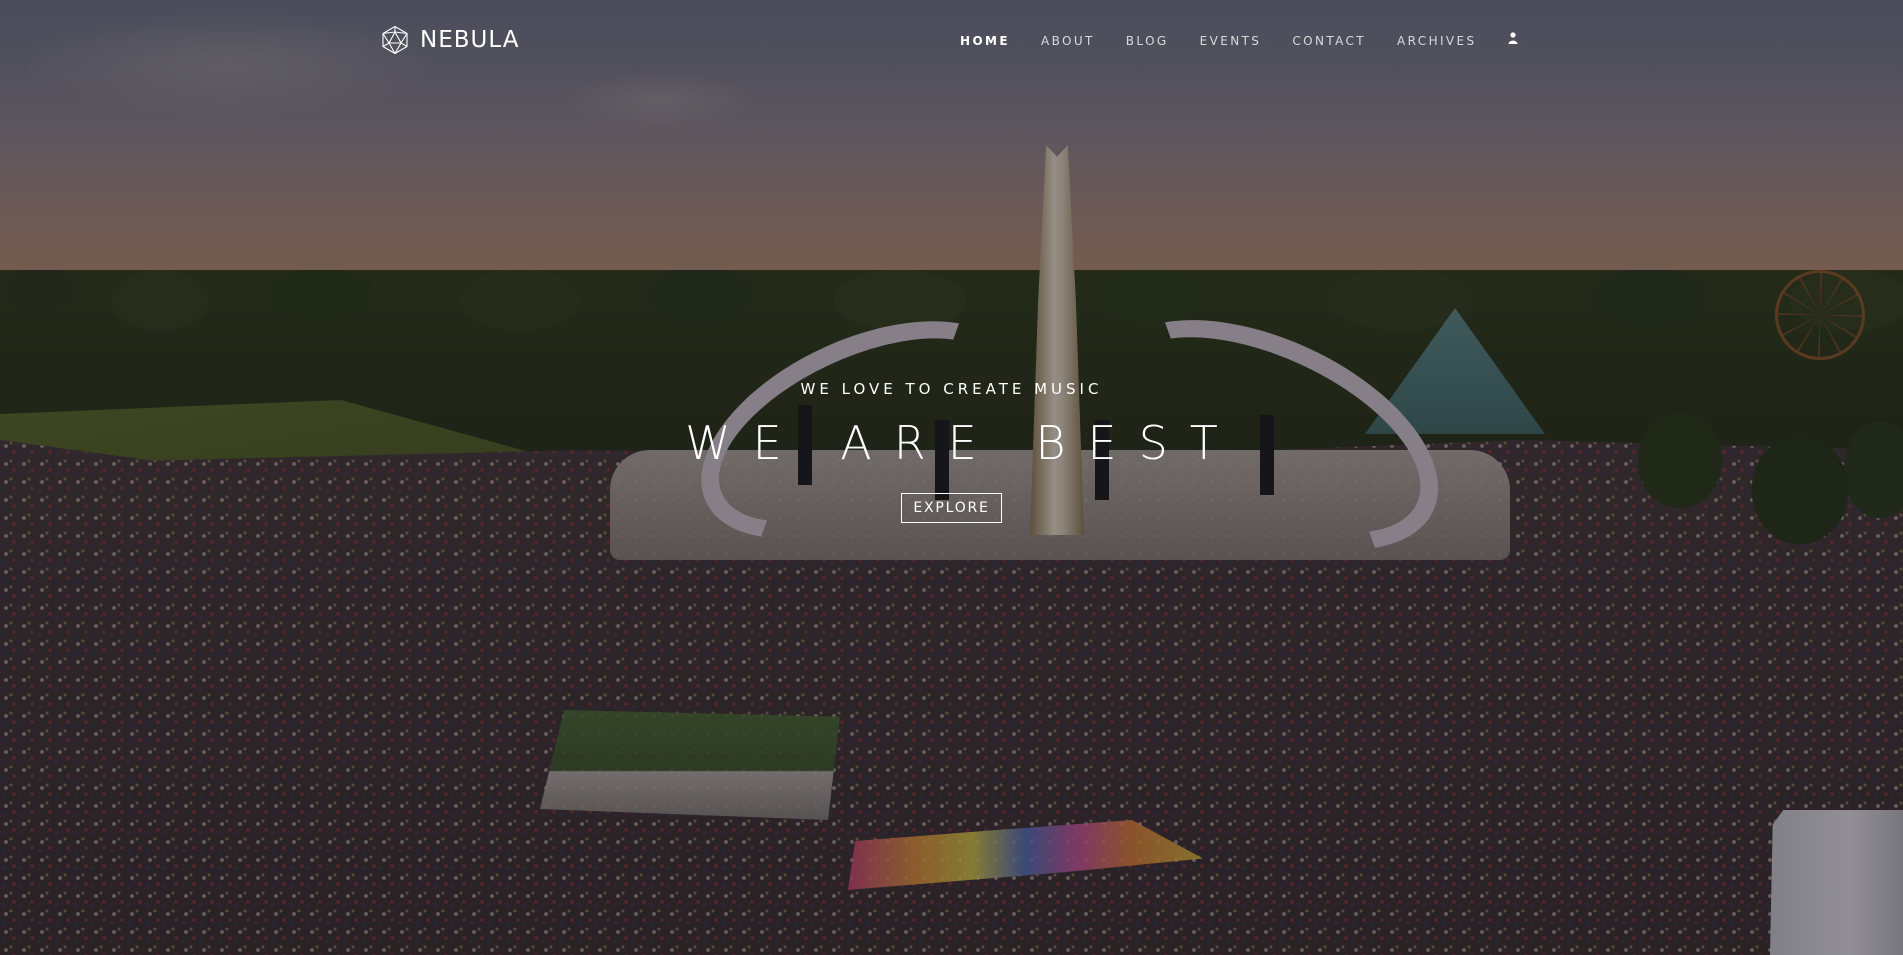 The height and width of the screenshot is (955, 1903). I want to click on nav-item-archives: ARCHIVES, so click(1437, 41).